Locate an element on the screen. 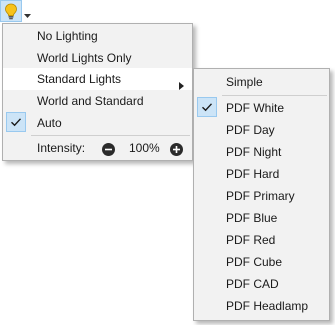 Image resolution: width=335 pixels, height=325 pixels. submenu-item-pdf-red: PDF Red is located at coordinates (261, 240).